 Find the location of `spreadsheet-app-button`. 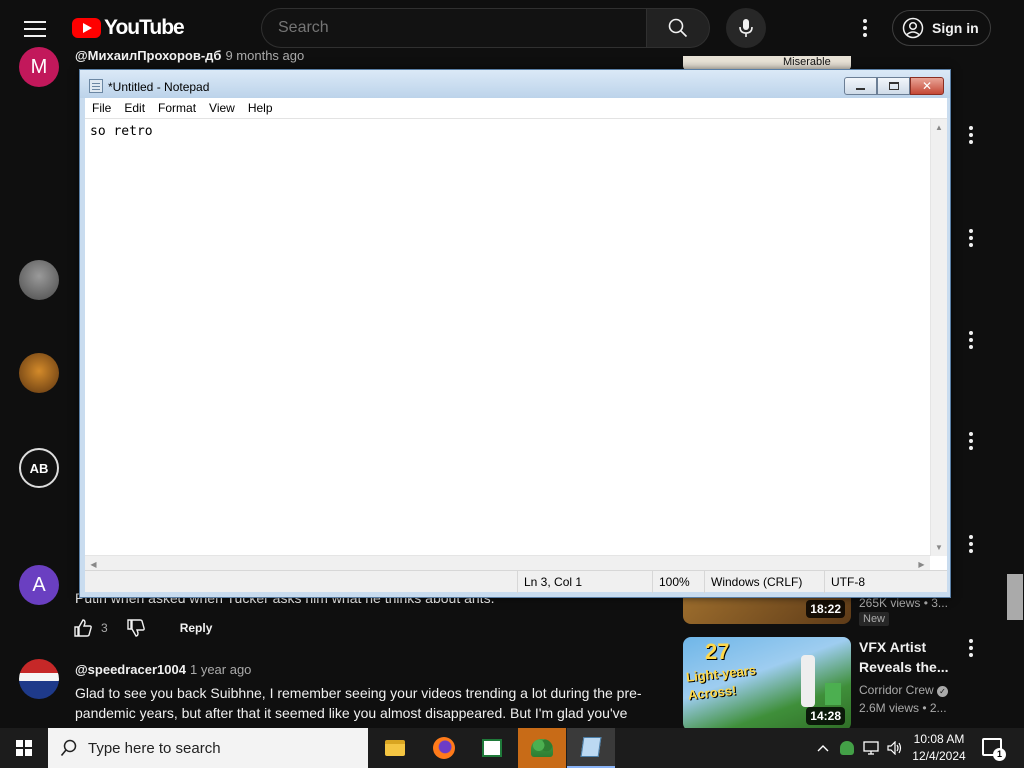

spreadsheet-app-button is located at coordinates (492, 748).